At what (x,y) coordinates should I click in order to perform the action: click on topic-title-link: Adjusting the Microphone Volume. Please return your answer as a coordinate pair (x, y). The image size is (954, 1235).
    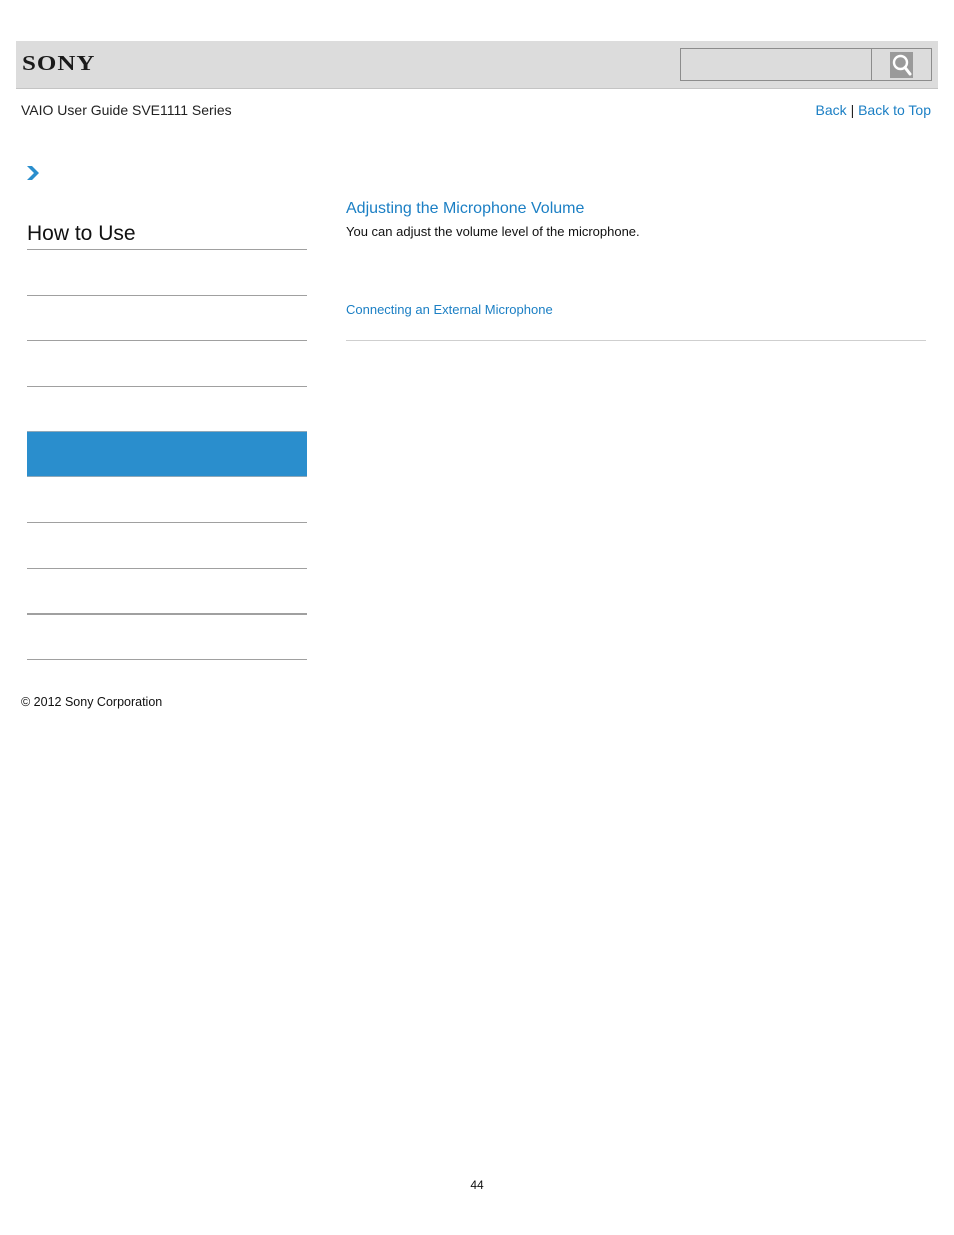
    Looking at the image, I should click on (465, 209).